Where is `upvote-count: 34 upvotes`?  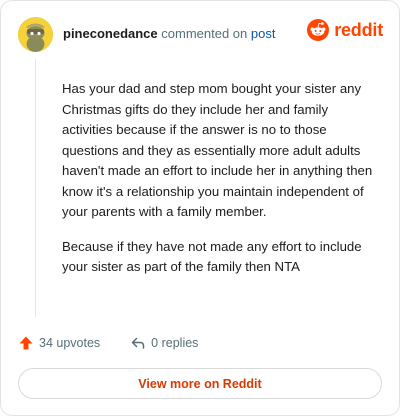 upvote-count: 34 upvotes is located at coordinates (70, 343).